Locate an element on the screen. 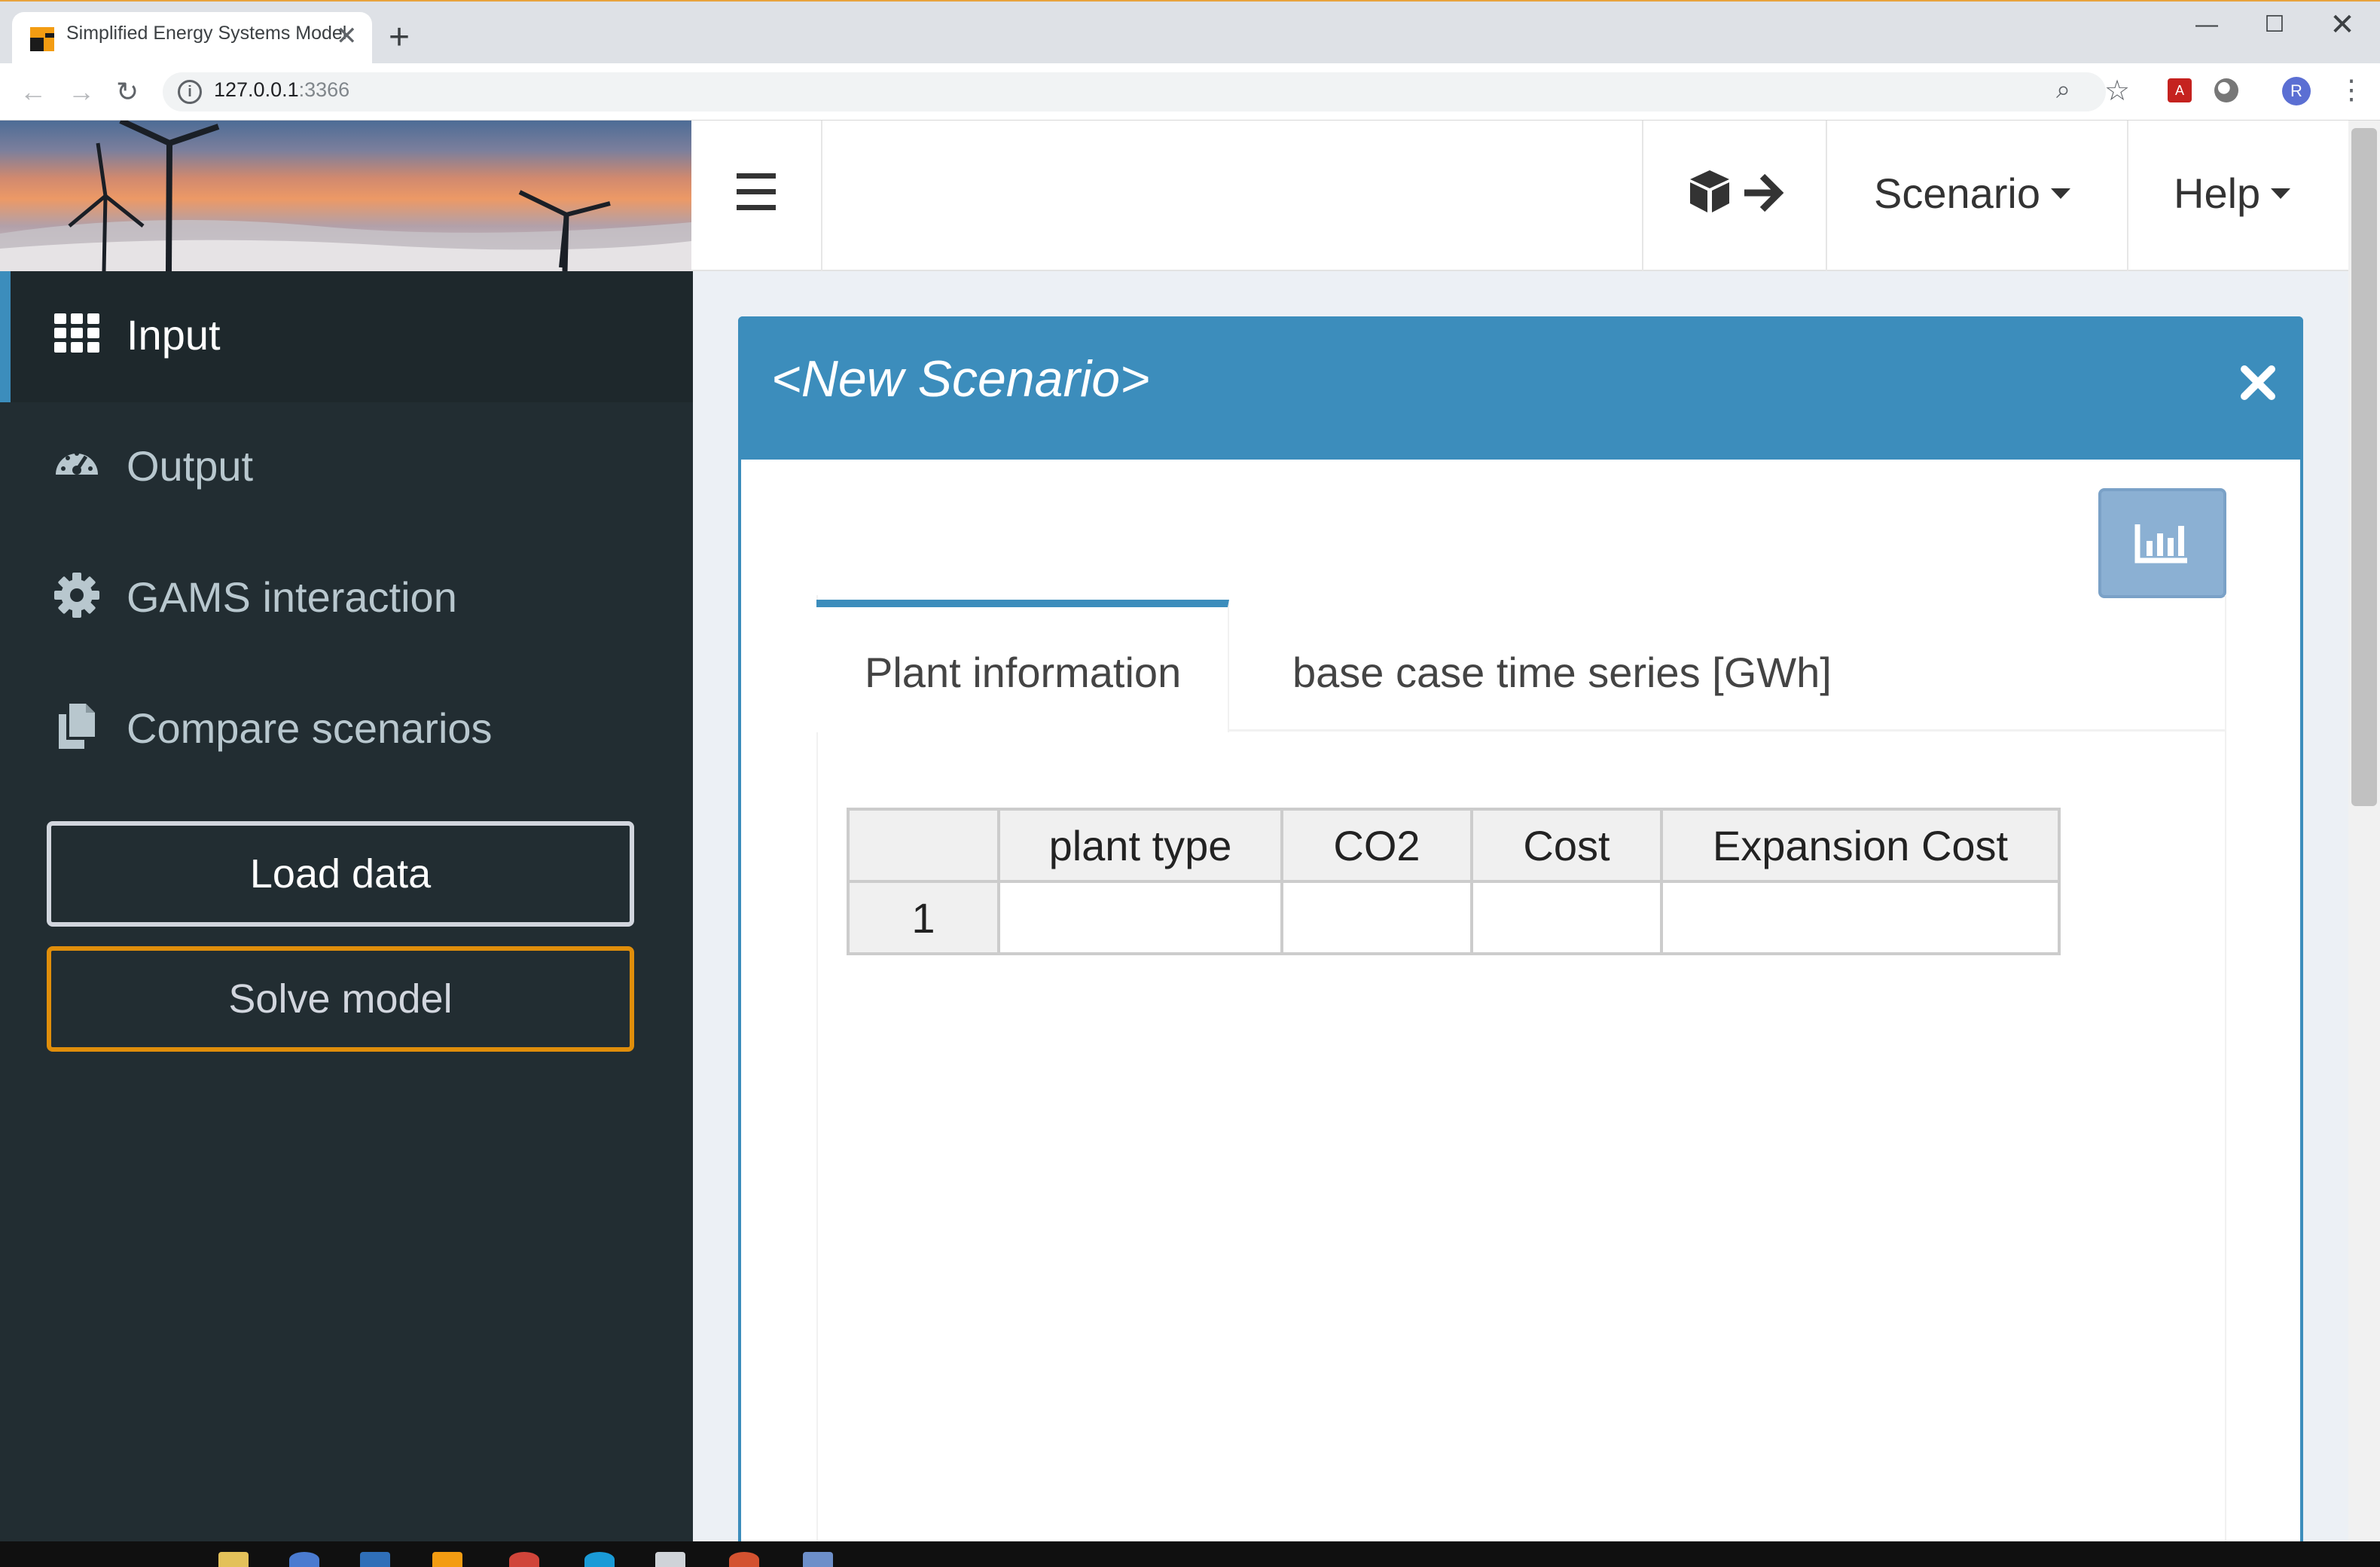  sidebar-item-compare-scenarios: Compare scenarios is located at coordinates (346, 730).